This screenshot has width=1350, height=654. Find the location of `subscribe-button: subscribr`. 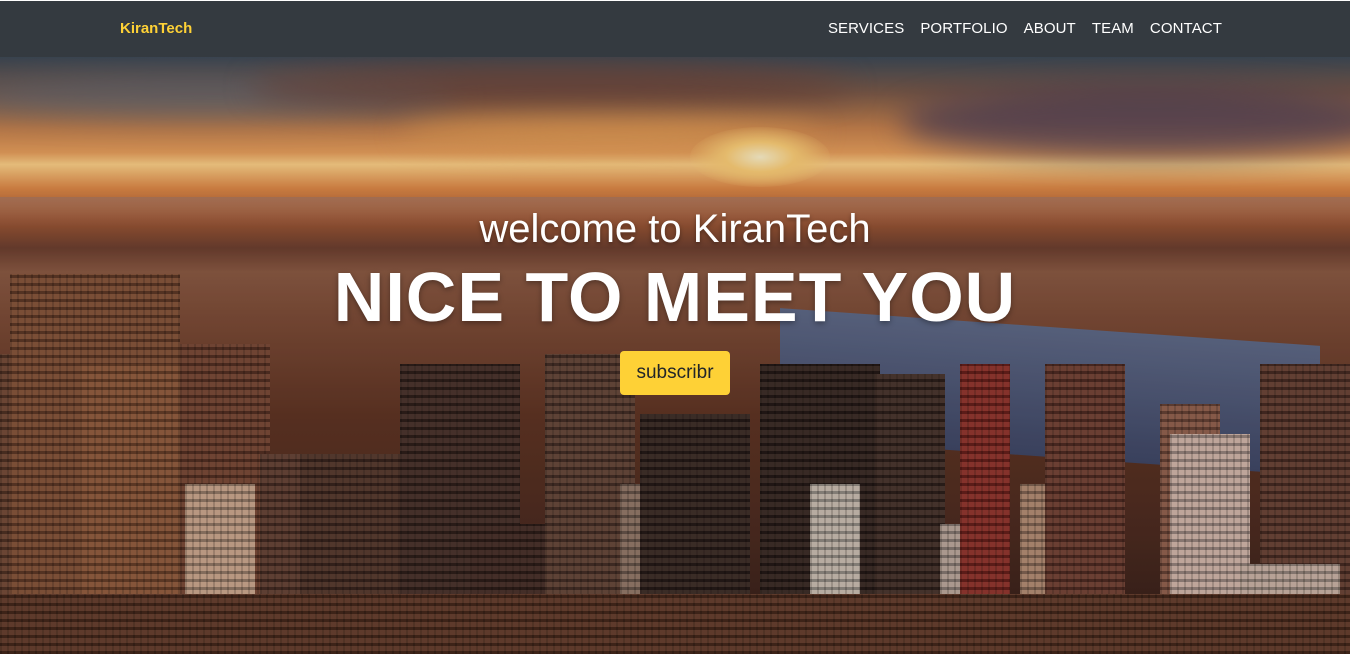

subscribe-button: subscribr is located at coordinates (675, 373).